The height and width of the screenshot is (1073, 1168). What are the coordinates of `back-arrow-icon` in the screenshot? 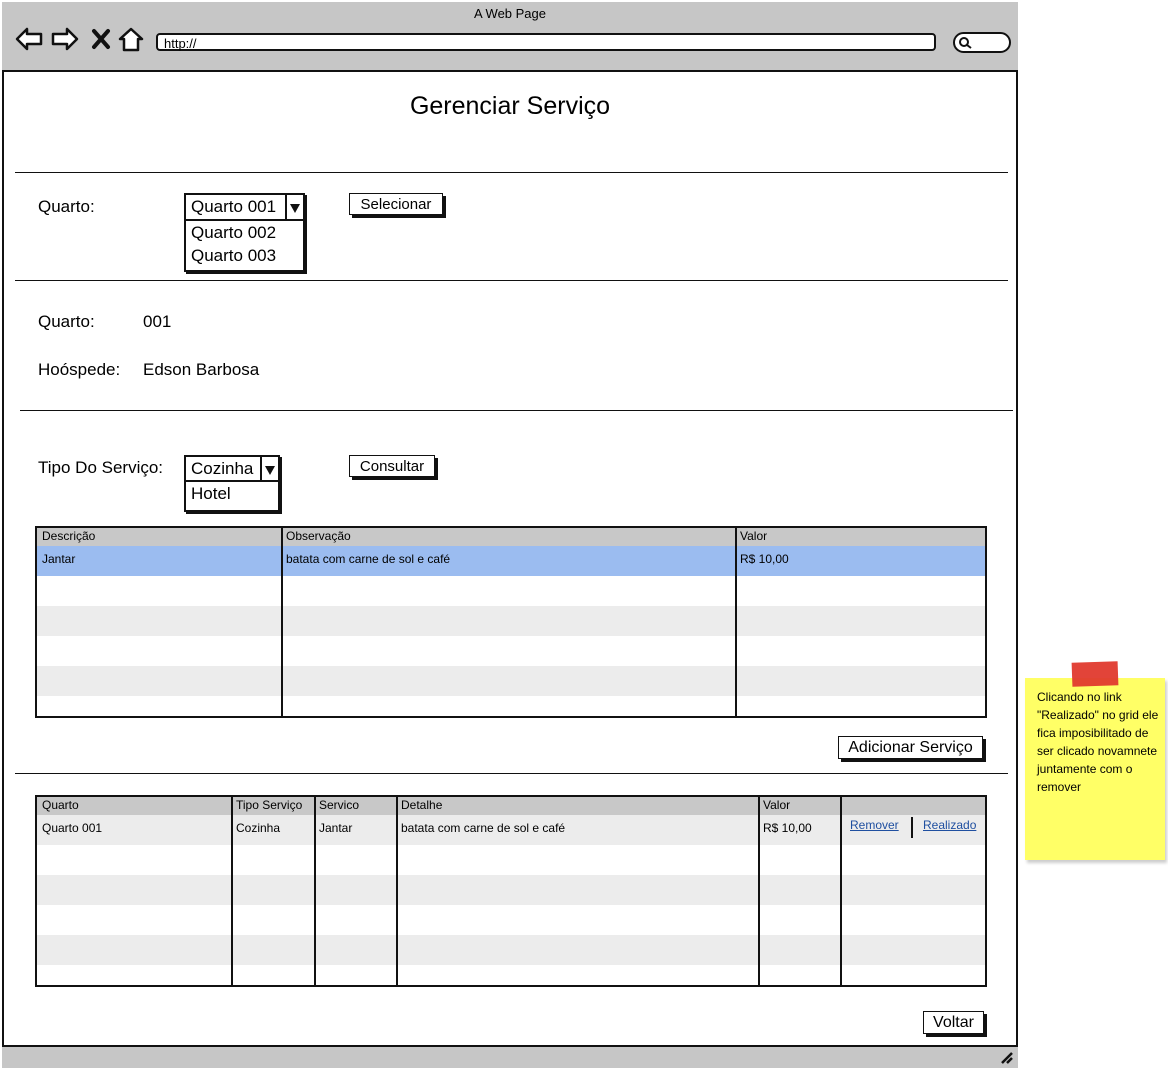 It's located at (29, 39).